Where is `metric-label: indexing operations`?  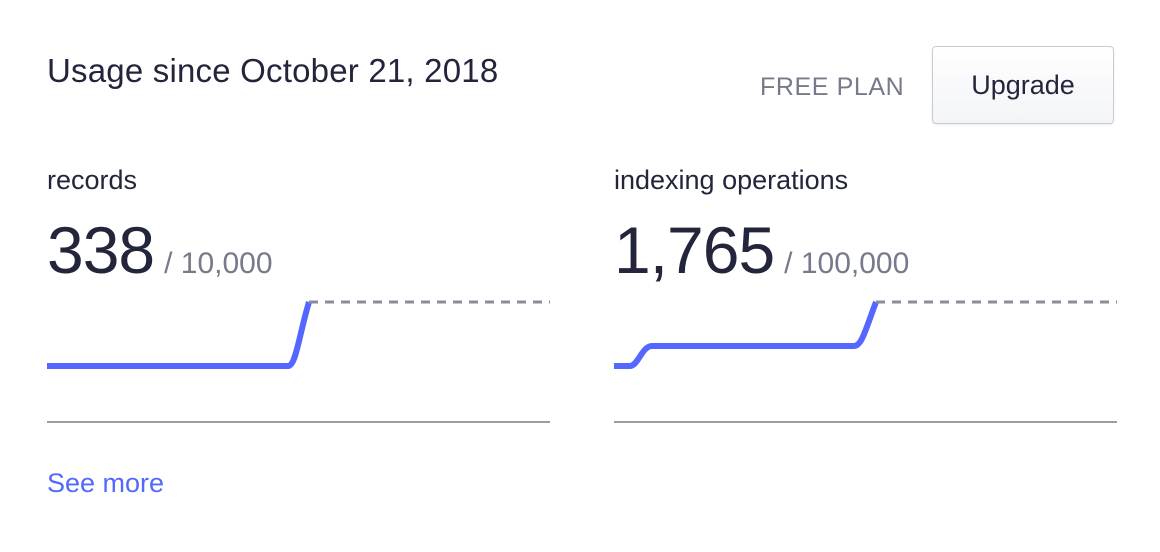 metric-label: indexing operations is located at coordinates (731, 180).